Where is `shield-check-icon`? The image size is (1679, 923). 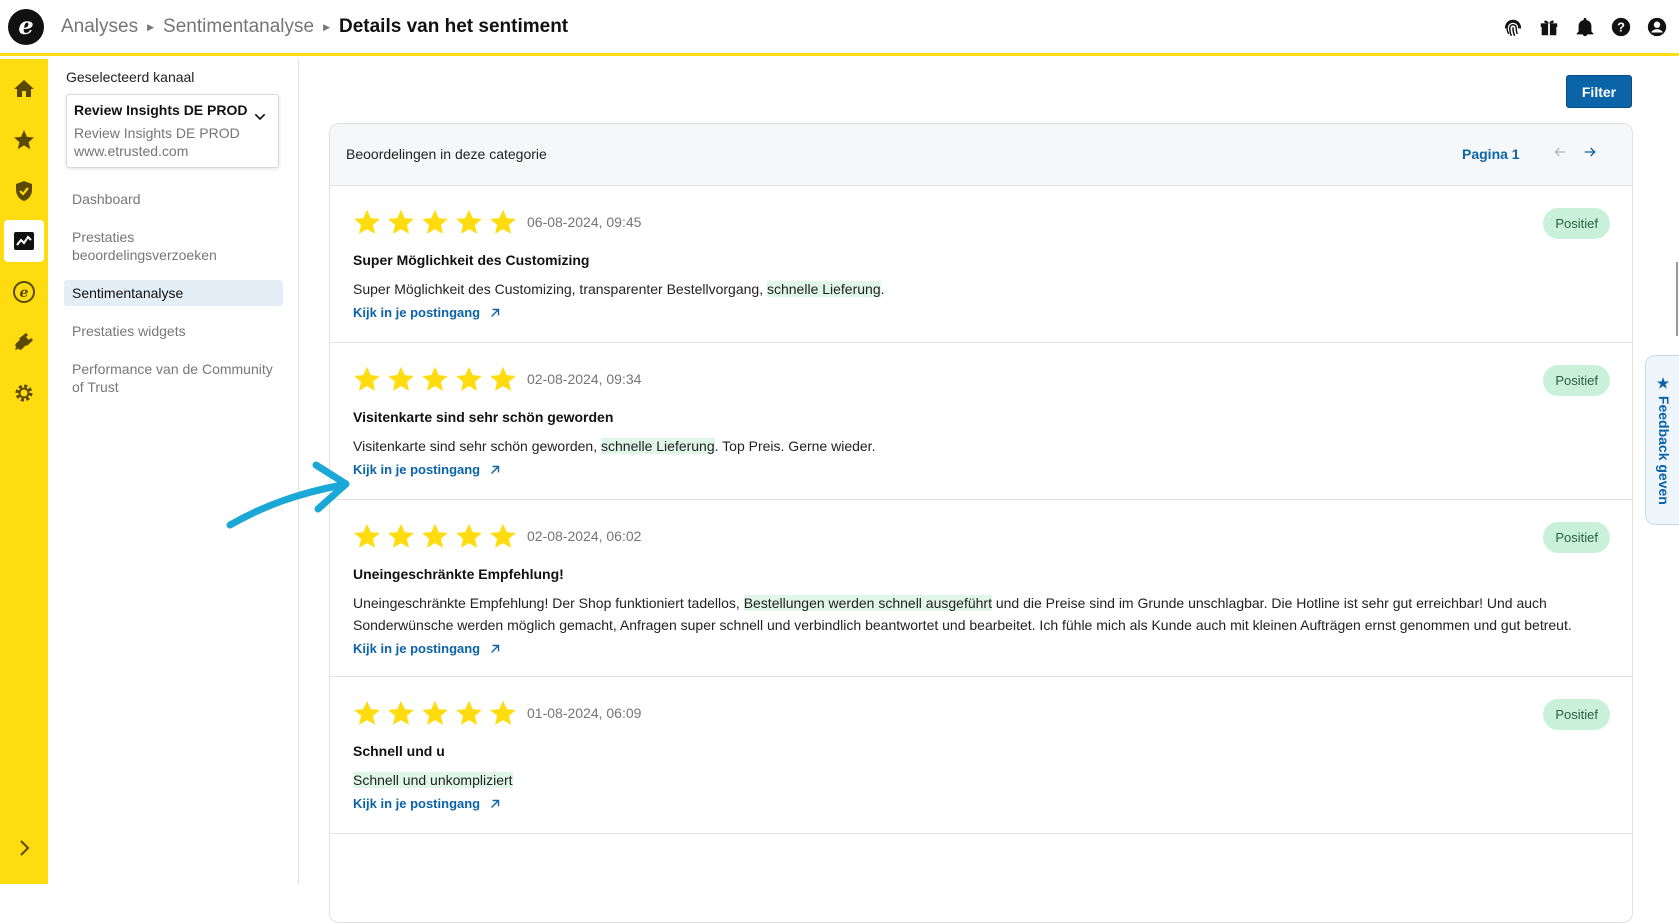 shield-check-icon is located at coordinates (24, 191).